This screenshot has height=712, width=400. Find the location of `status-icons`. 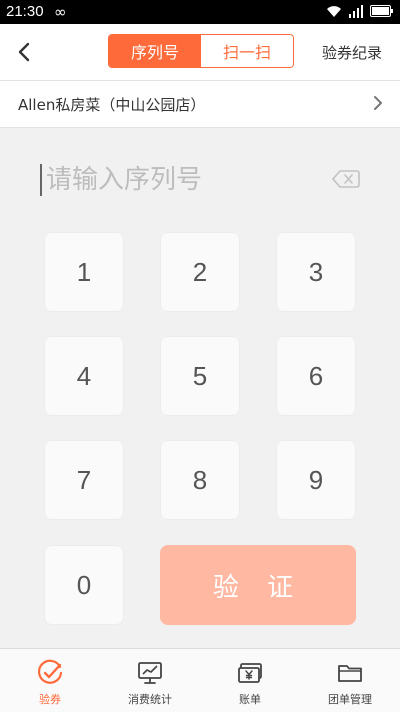

status-icons is located at coordinates (360, 11).